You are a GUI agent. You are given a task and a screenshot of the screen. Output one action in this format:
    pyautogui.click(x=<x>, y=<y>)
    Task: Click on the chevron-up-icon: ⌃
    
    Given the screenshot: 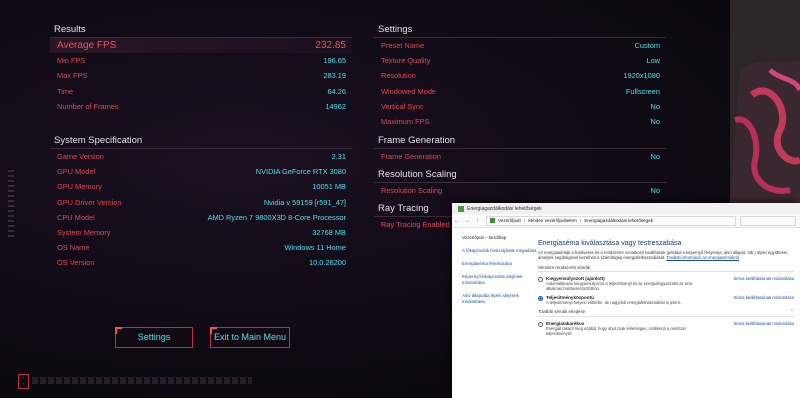 What is the action you would take?
    pyautogui.click(x=791, y=311)
    